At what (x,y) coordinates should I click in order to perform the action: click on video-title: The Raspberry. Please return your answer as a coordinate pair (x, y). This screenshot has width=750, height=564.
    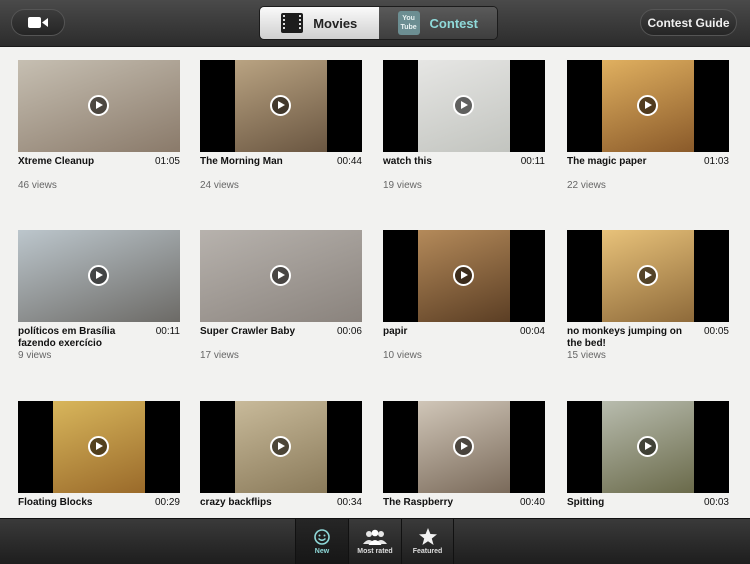
    Looking at the image, I should click on (418, 502).